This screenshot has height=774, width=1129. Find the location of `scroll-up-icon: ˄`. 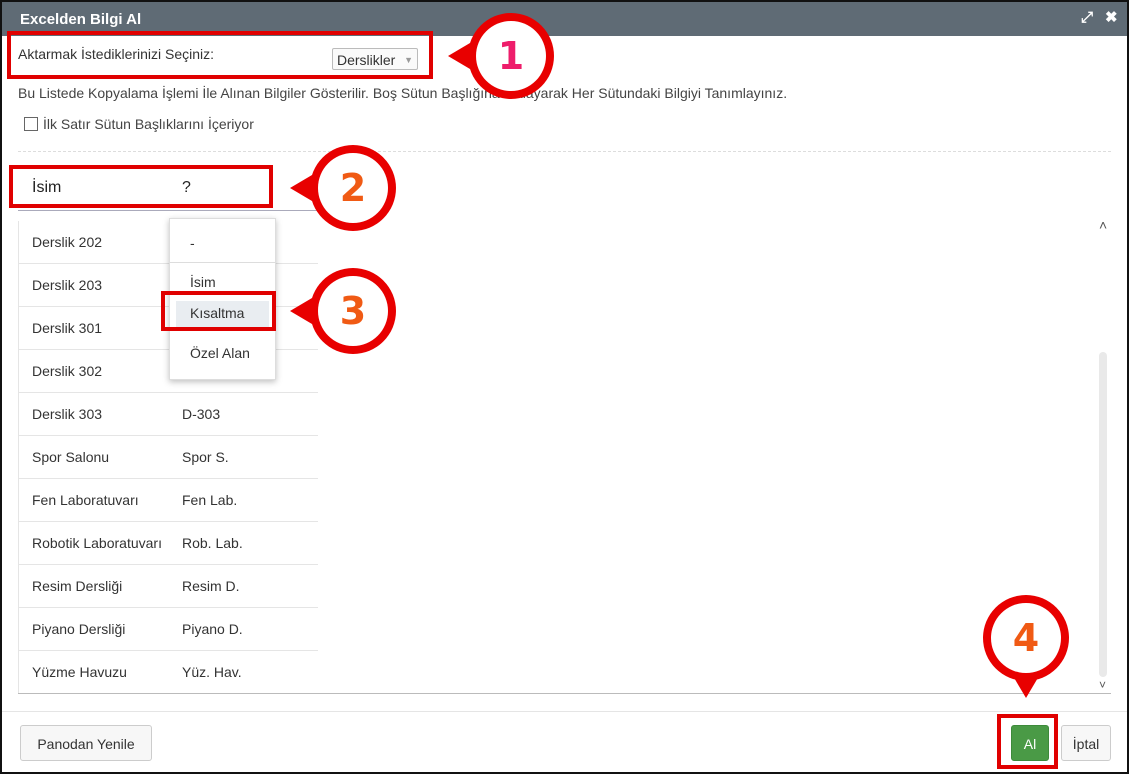

scroll-up-icon: ˄ is located at coordinates (1103, 225).